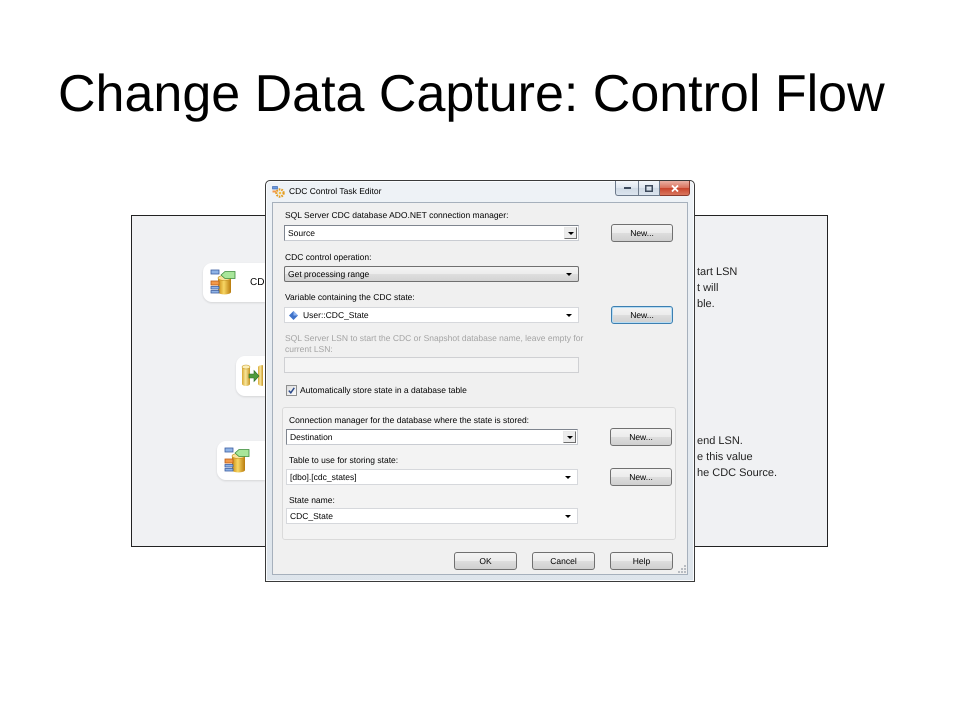 This screenshot has height=720, width=960. Describe the element at coordinates (431, 233) in the screenshot. I see `dropdown: Source` at that location.